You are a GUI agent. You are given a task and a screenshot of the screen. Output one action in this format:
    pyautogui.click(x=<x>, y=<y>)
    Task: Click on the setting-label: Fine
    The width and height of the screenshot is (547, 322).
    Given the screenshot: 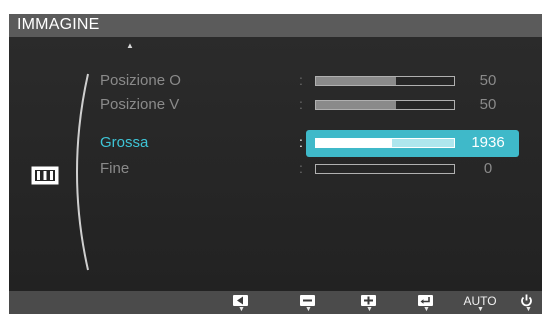 What is the action you would take?
    pyautogui.click(x=114, y=168)
    